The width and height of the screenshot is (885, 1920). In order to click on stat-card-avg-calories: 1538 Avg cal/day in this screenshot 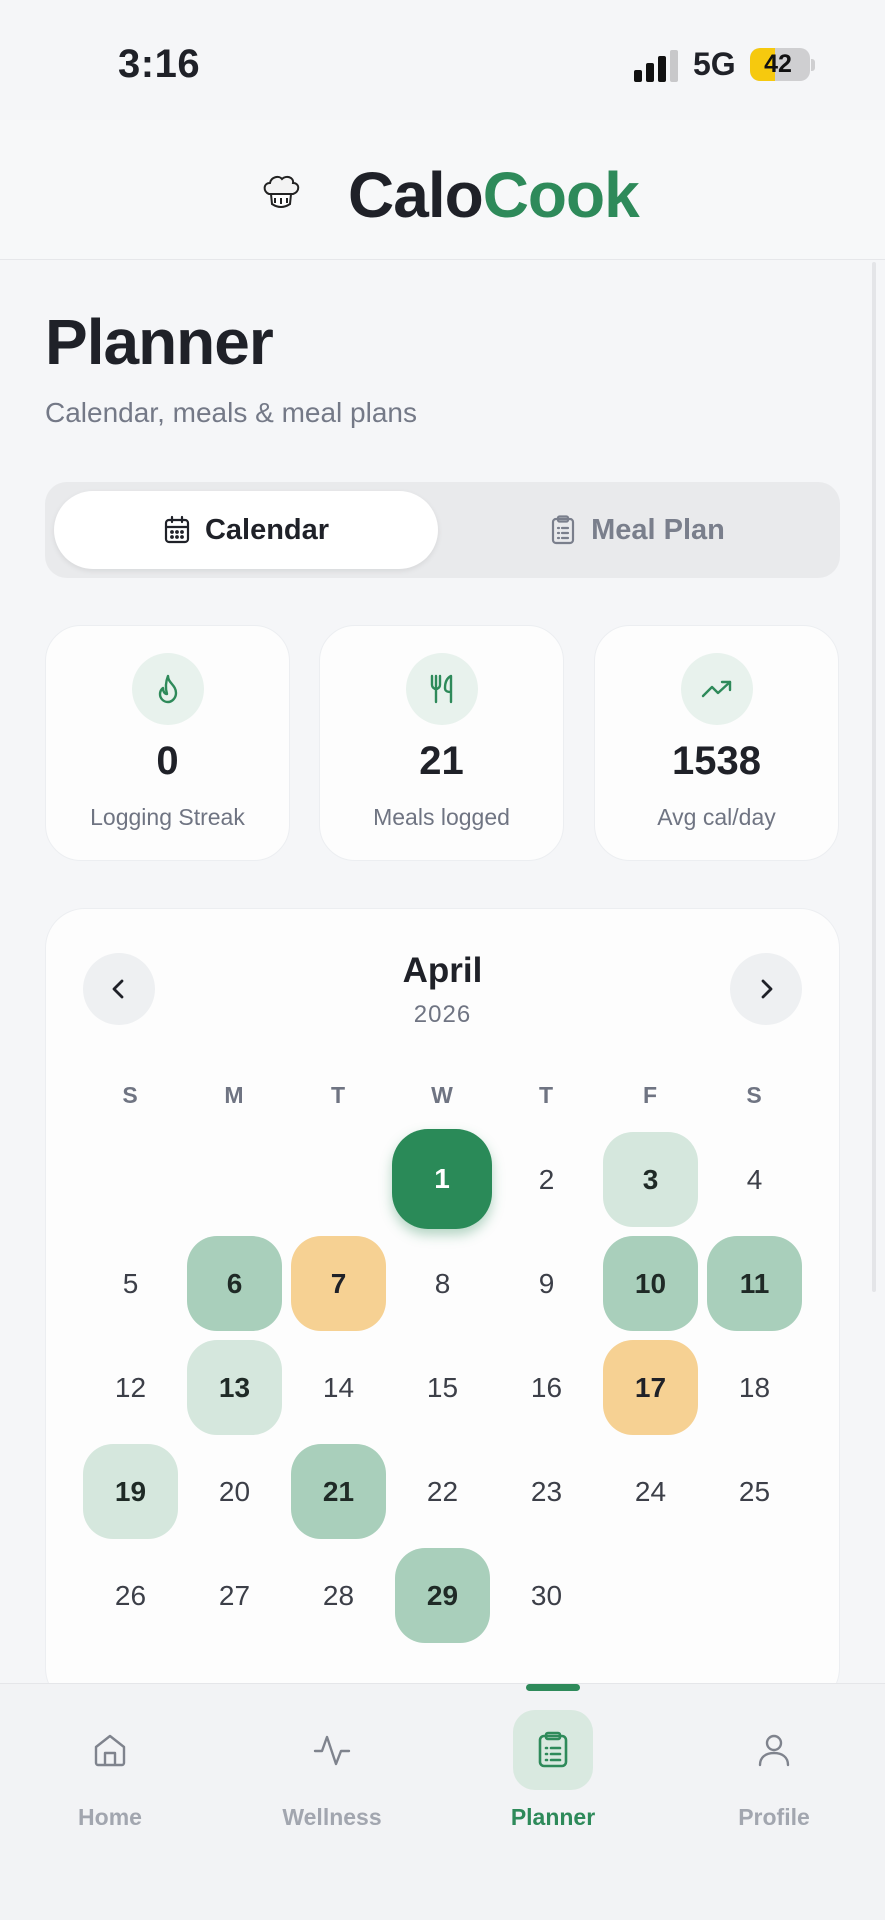, I will do `click(716, 743)`.